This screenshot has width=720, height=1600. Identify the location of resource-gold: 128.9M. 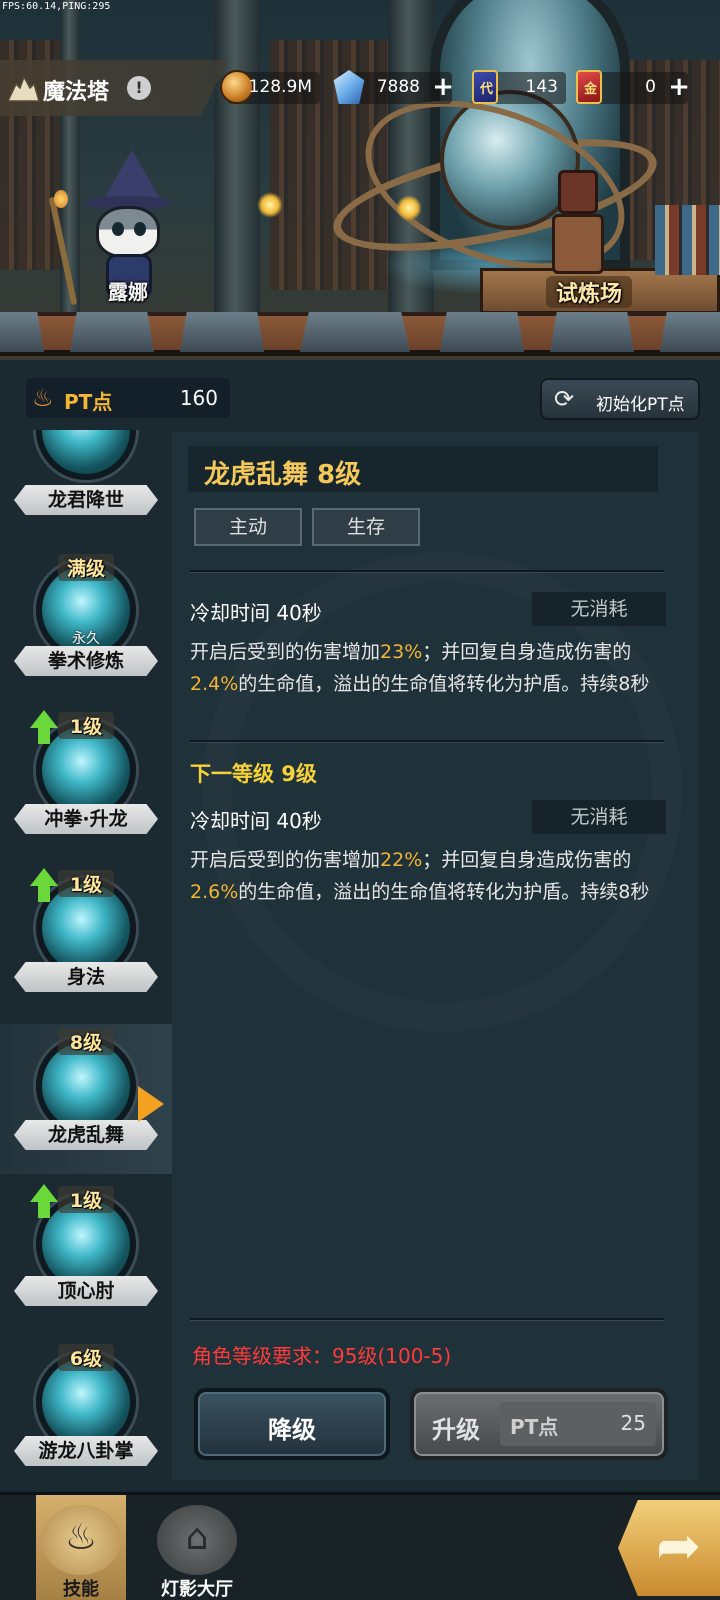
(270, 87).